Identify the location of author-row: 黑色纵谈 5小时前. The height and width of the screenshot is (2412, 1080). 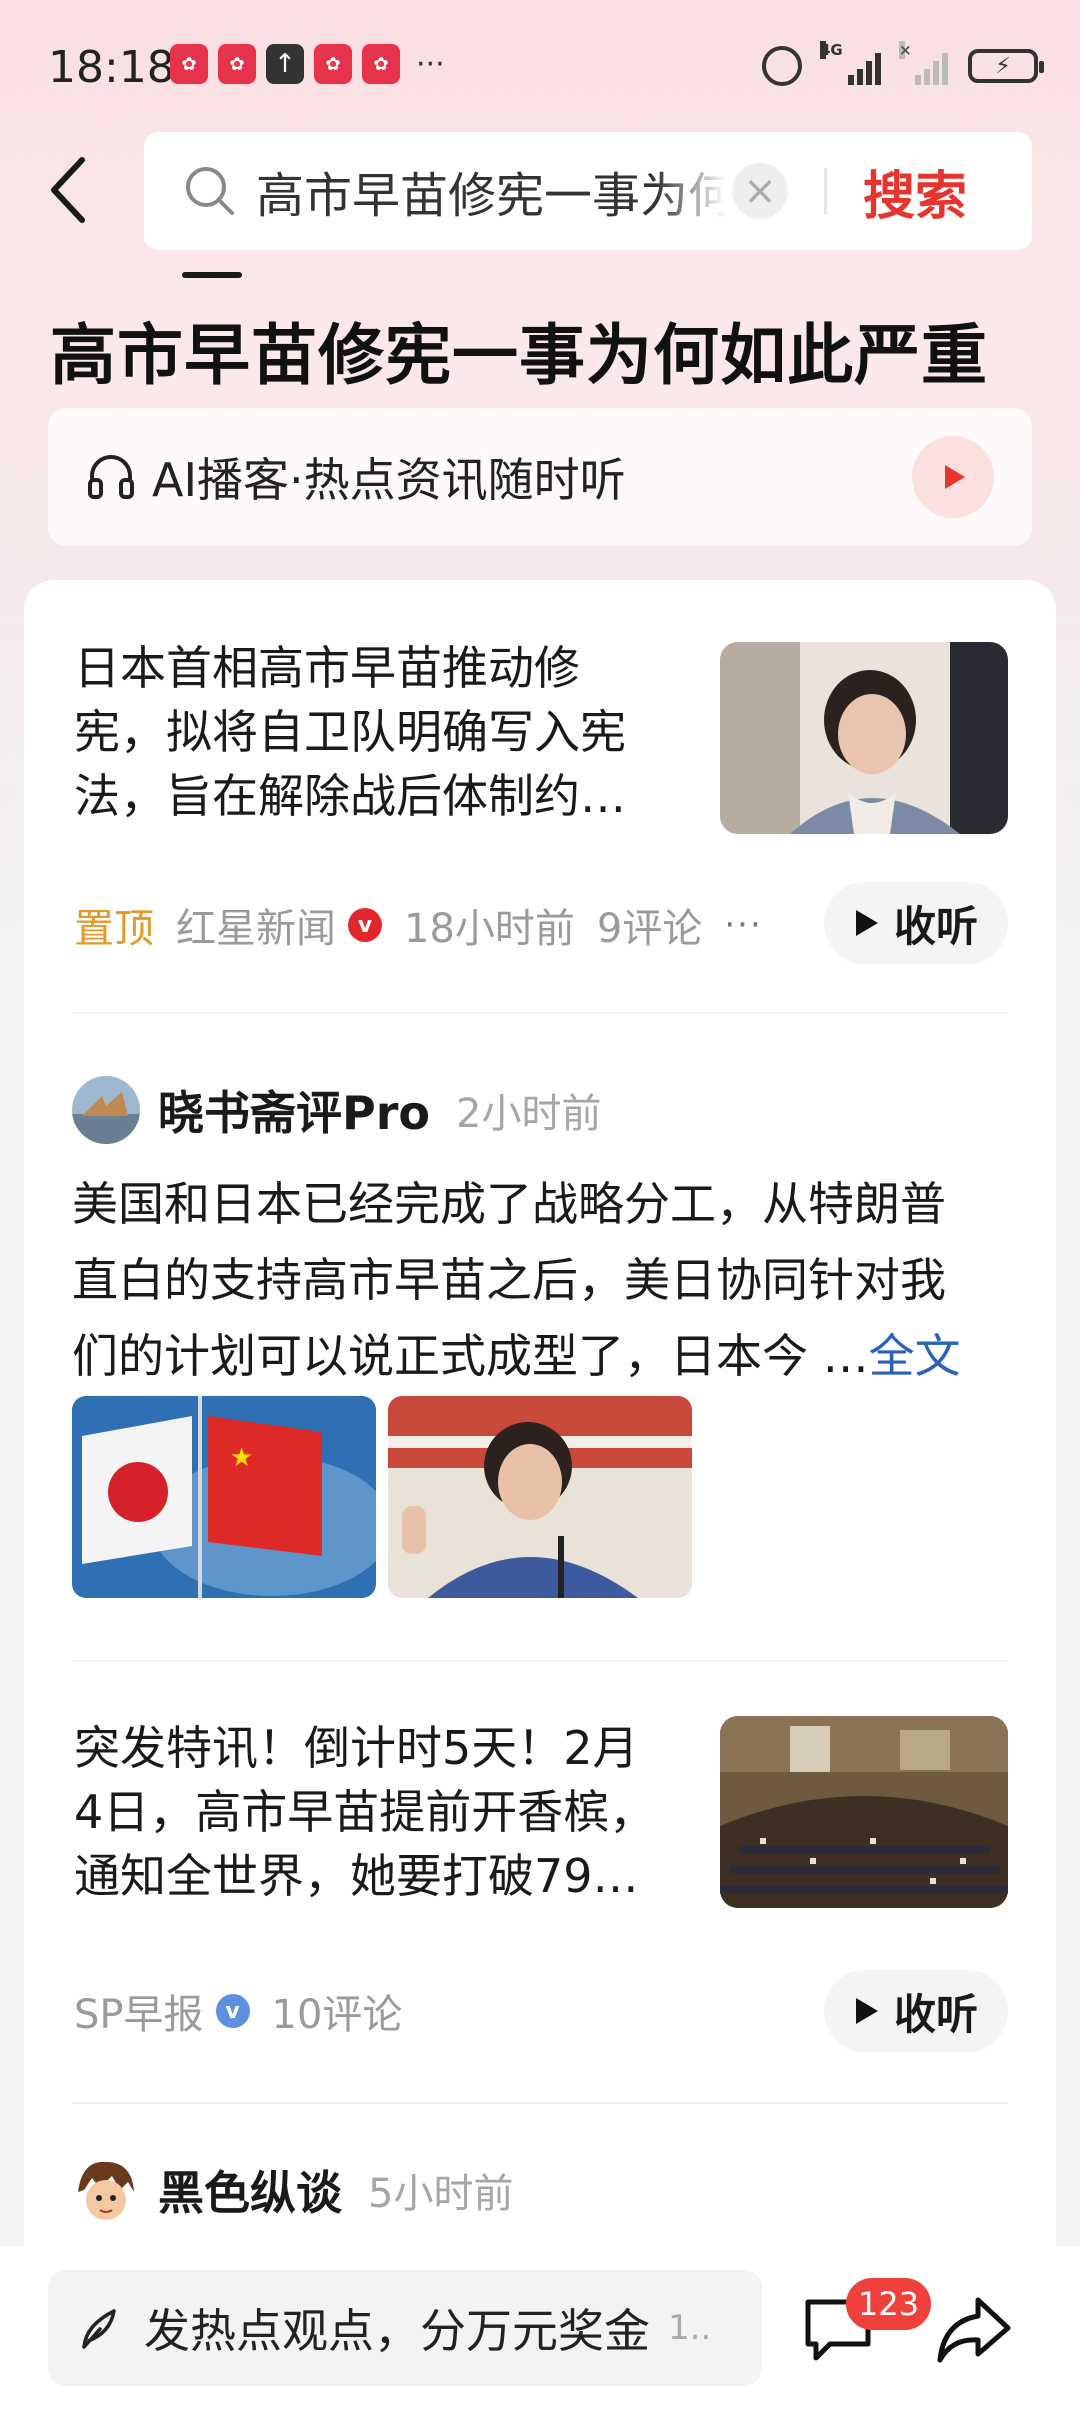
(292, 2190).